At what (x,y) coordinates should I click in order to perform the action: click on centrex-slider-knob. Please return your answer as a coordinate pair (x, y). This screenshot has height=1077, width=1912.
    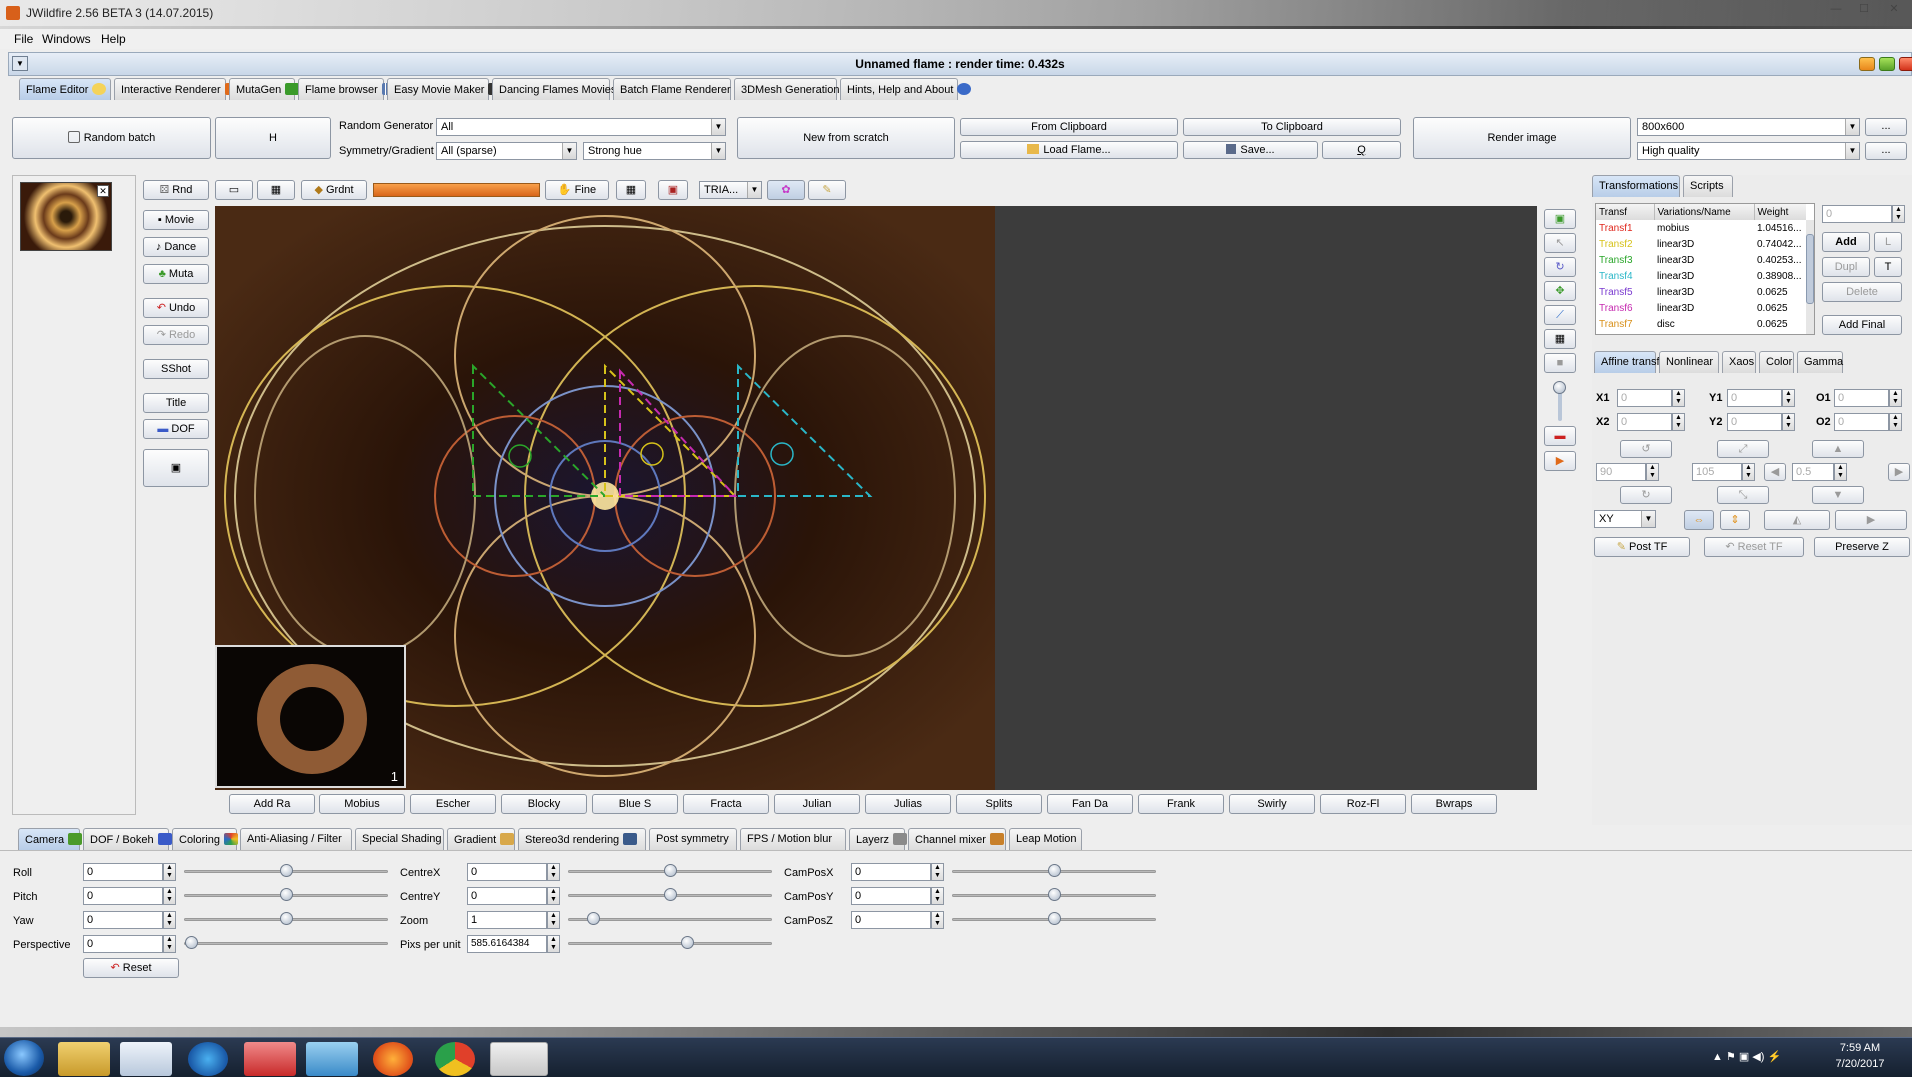
    Looking at the image, I should click on (670, 870).